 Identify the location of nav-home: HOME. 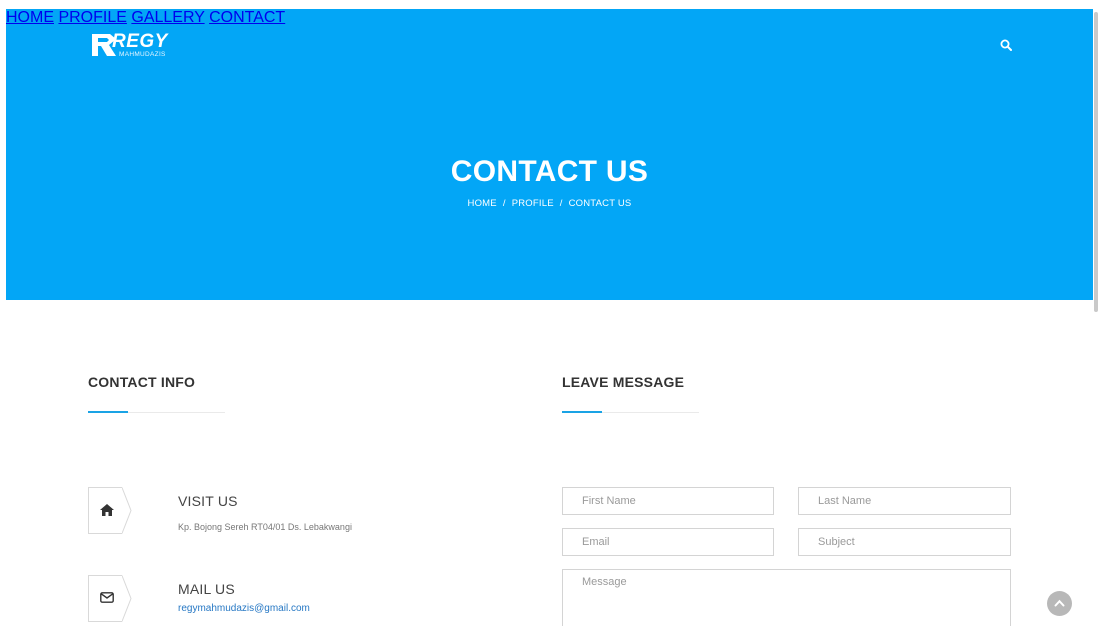
(30, 17).